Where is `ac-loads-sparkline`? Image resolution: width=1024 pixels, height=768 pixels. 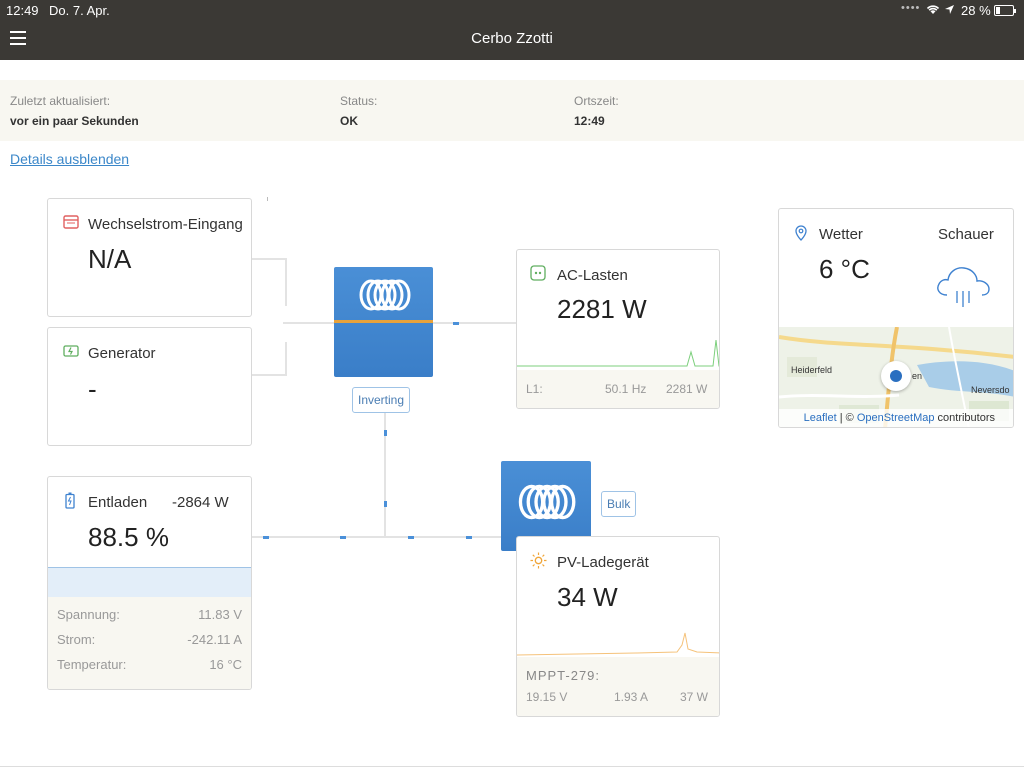 ac-loads-sparkline is located at coordinates (618, 353).